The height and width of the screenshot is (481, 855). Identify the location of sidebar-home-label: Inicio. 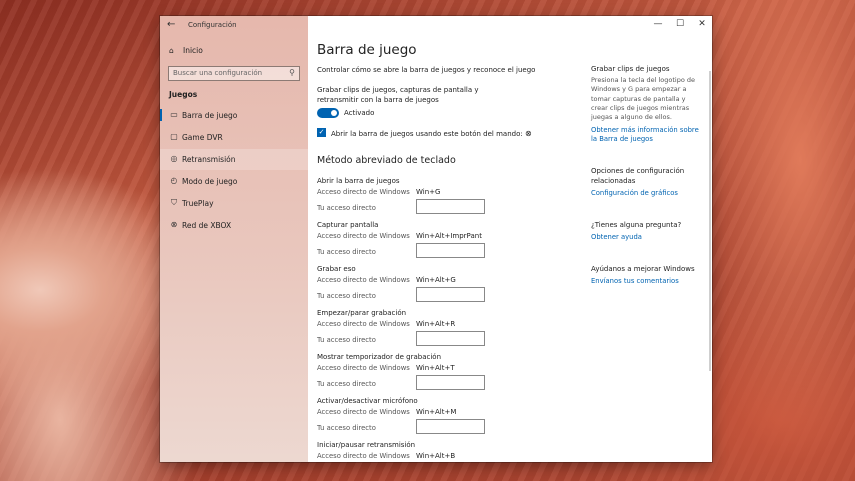
(193, 50).